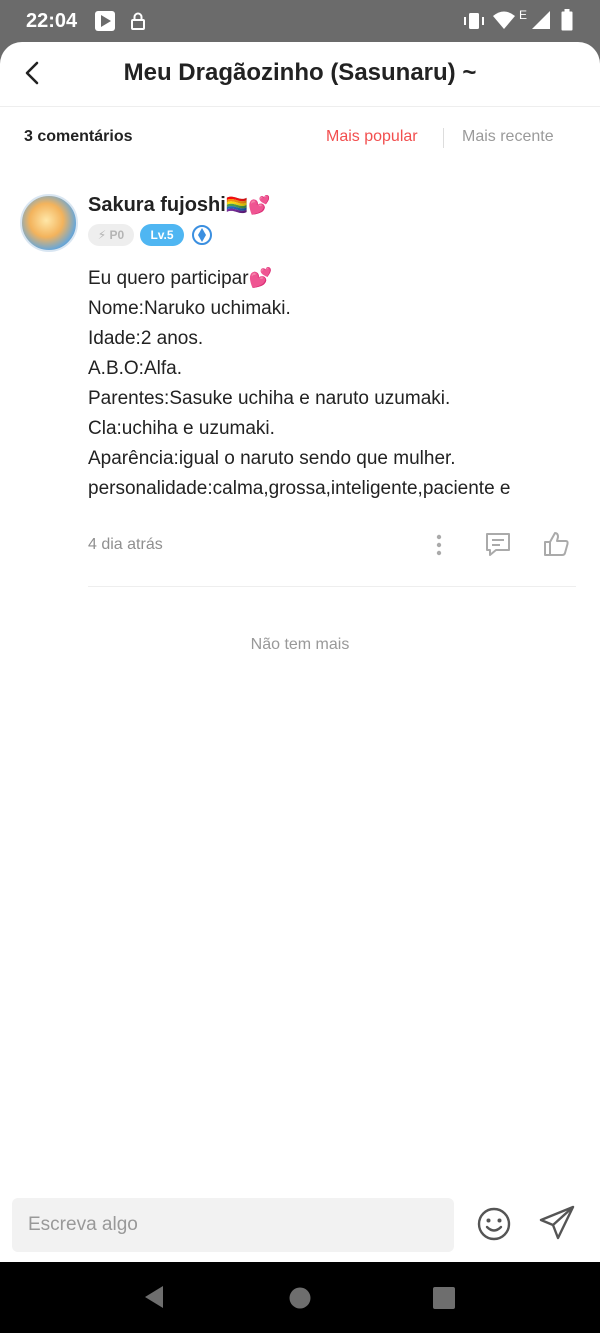 The image size is (600, 1333). Describe the element at coordinates (567, 20) in the screenshot. I see `battery-icon` at that location.